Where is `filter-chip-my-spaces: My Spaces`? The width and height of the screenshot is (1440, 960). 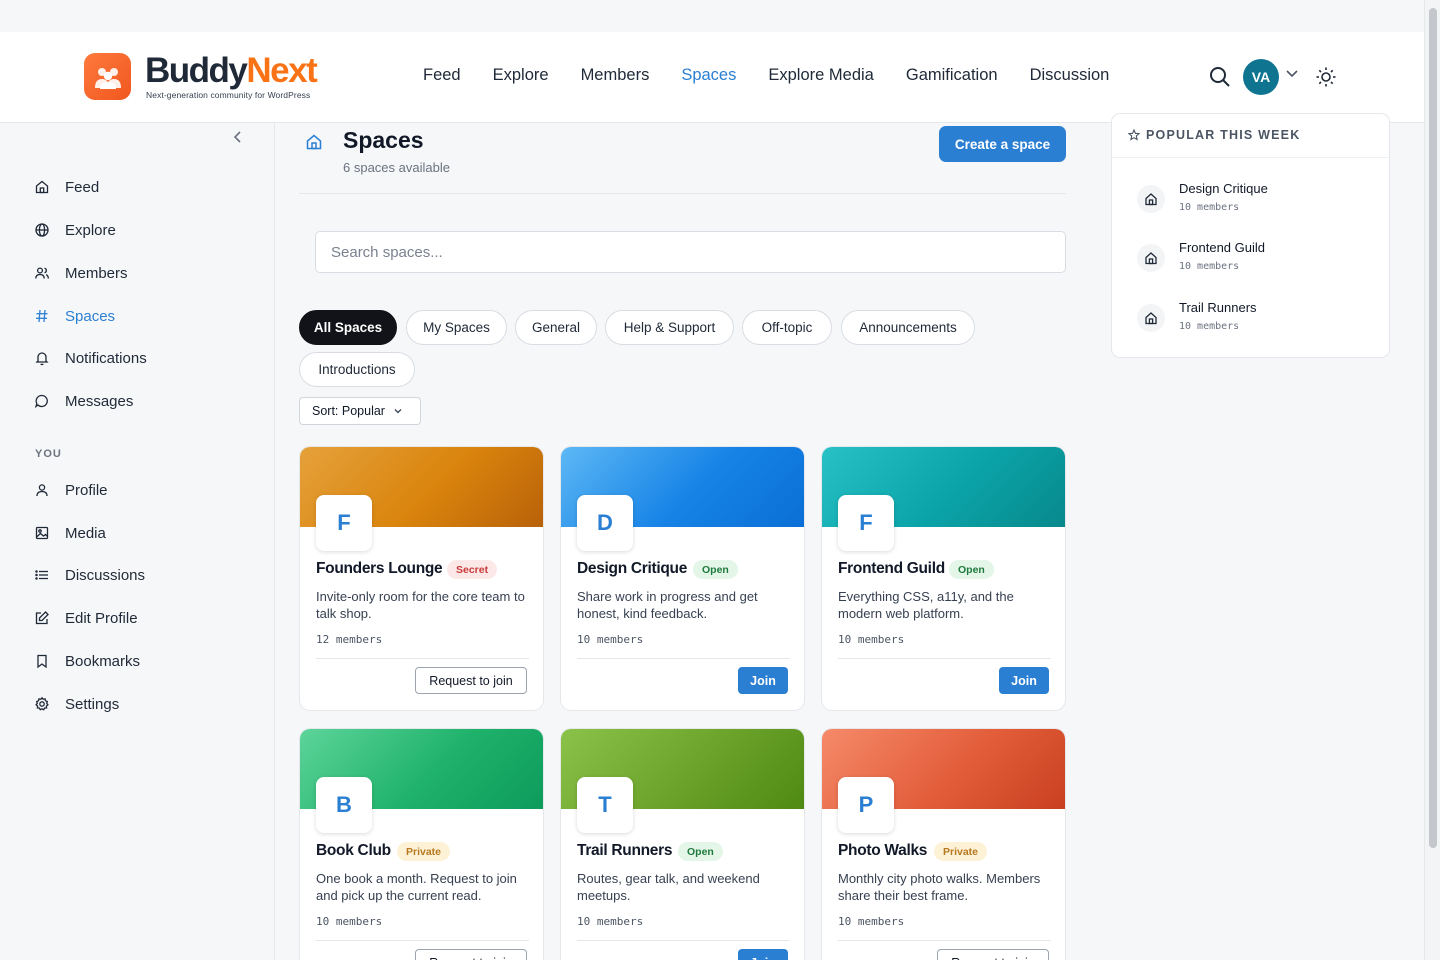 filter-chip-my-spaces: My Spaces is located at coordinates (456, 327).